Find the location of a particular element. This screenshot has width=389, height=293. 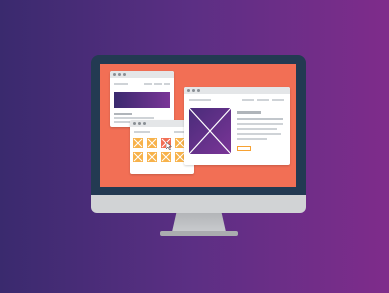

monitor-stand-base is located at coordinates (199, 233).